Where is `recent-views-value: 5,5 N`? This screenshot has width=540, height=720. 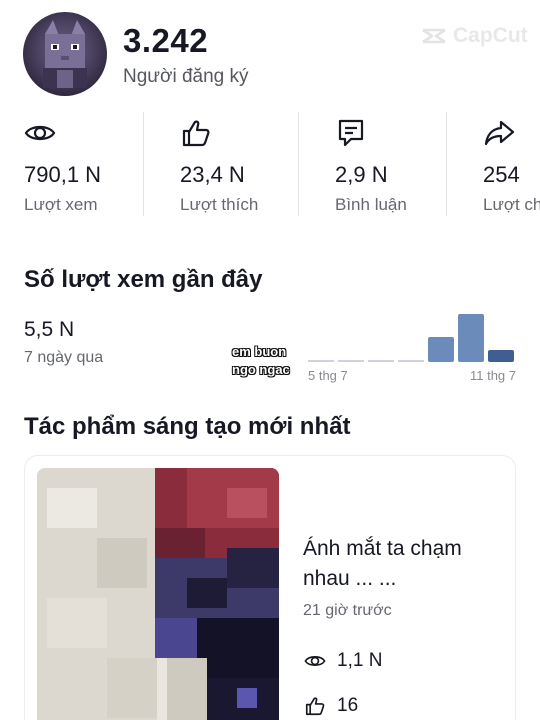
recent-views-value: 5,5 N is located at coordinates (49, 329).